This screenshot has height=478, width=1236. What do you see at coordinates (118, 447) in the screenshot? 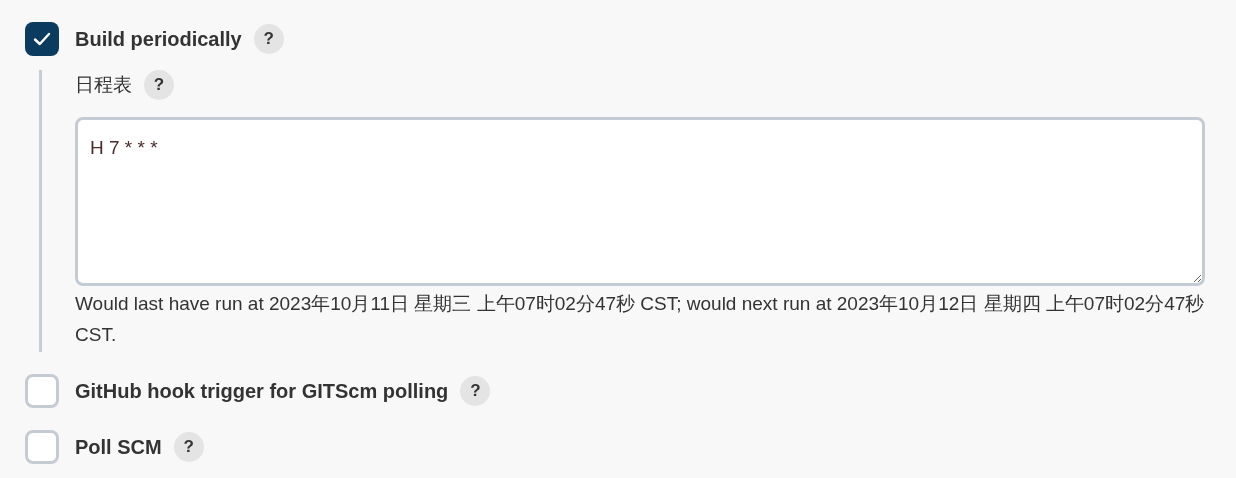
I see `checkbox-label: Poll SCM` at bounding box center [118, 447].